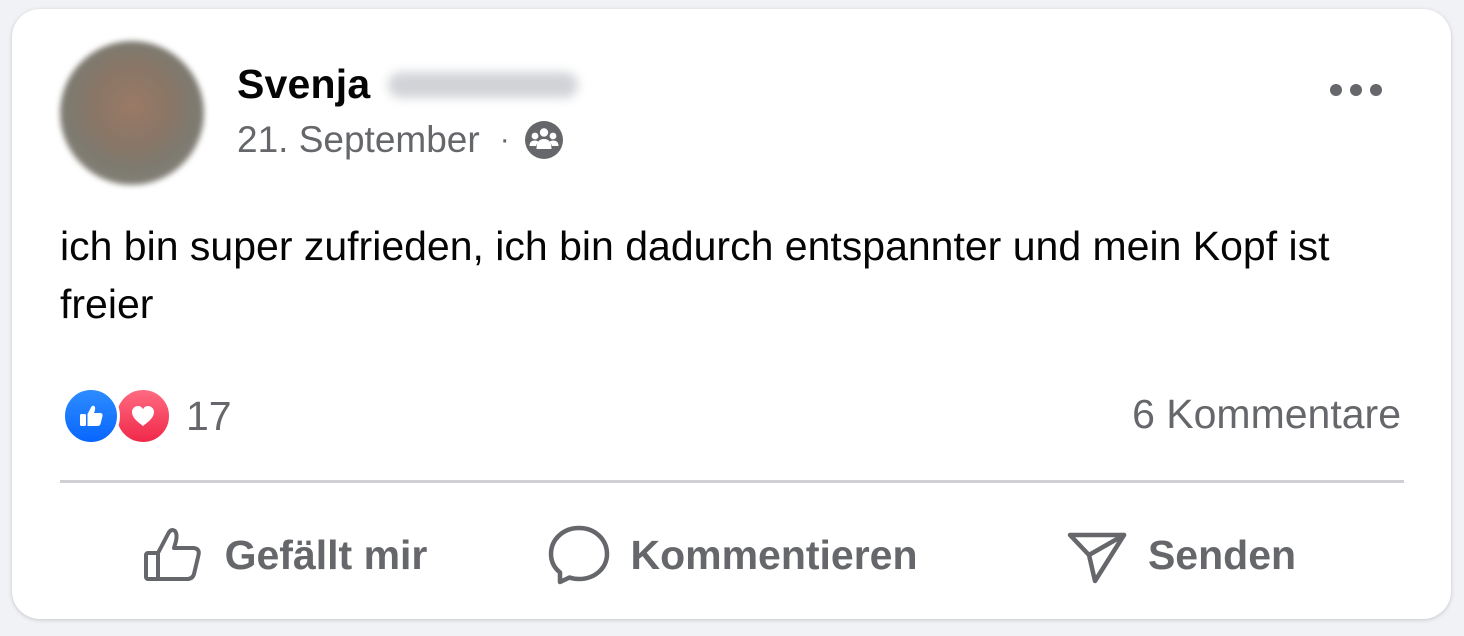 Image resolution: width=1464 pixels, height=636 pixels. Describe the element at coordinates (132, 113) in the screenshot. I see `avatar` at that location.